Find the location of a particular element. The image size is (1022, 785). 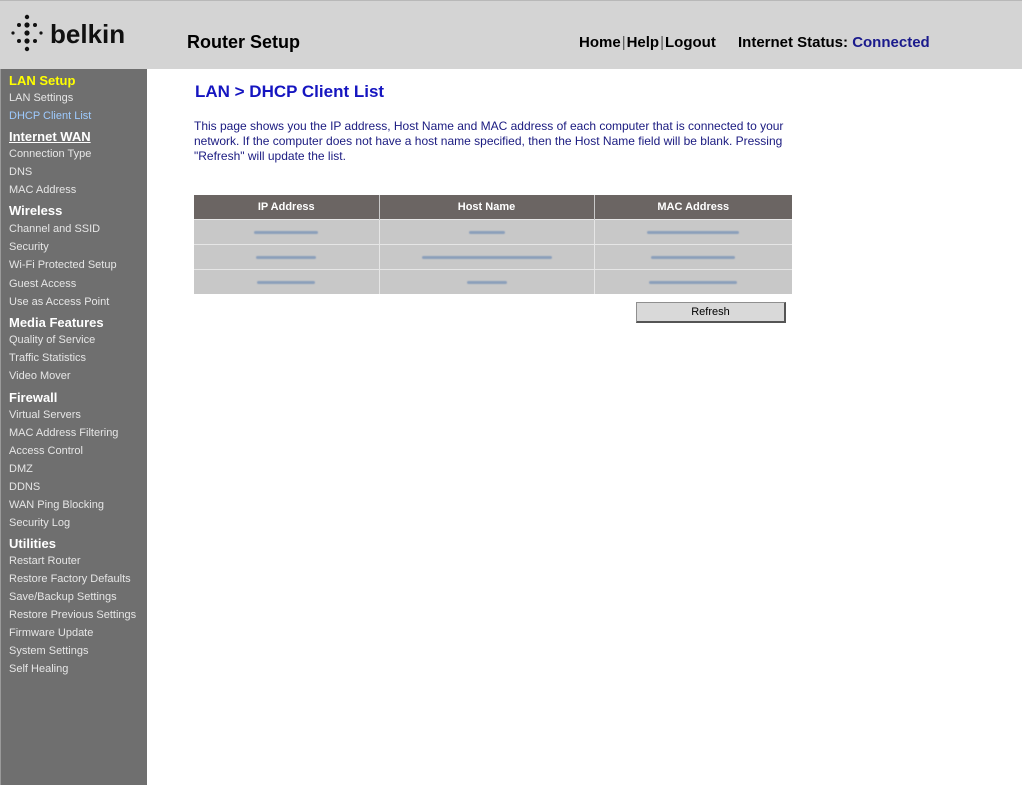

belkin-logo: belkin is located at coordinates (80, 33).